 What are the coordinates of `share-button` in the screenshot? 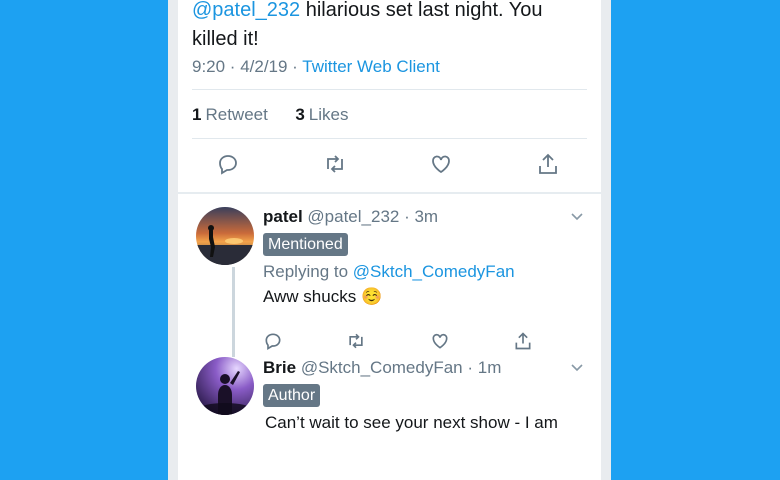 It's located at (548, 164).